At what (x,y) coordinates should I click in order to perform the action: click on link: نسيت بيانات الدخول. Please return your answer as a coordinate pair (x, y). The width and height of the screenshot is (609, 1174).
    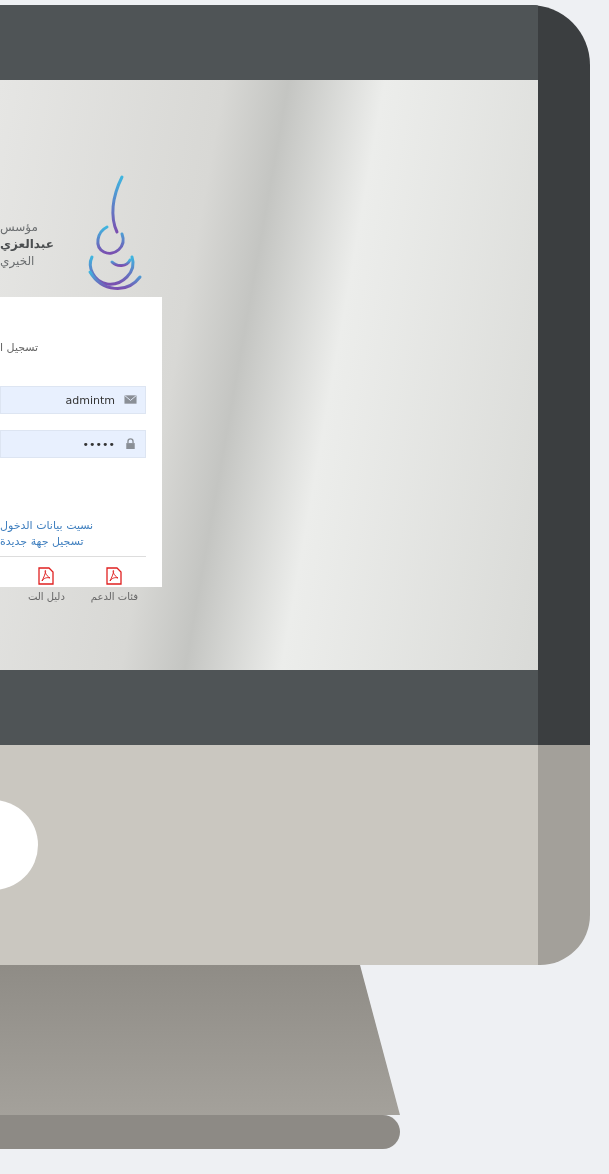
    Looking at the image, I should click on (47, 526).